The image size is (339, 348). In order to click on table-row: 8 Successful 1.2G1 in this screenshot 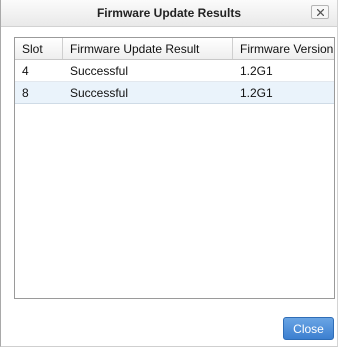, I will do `click(174, 93)`.